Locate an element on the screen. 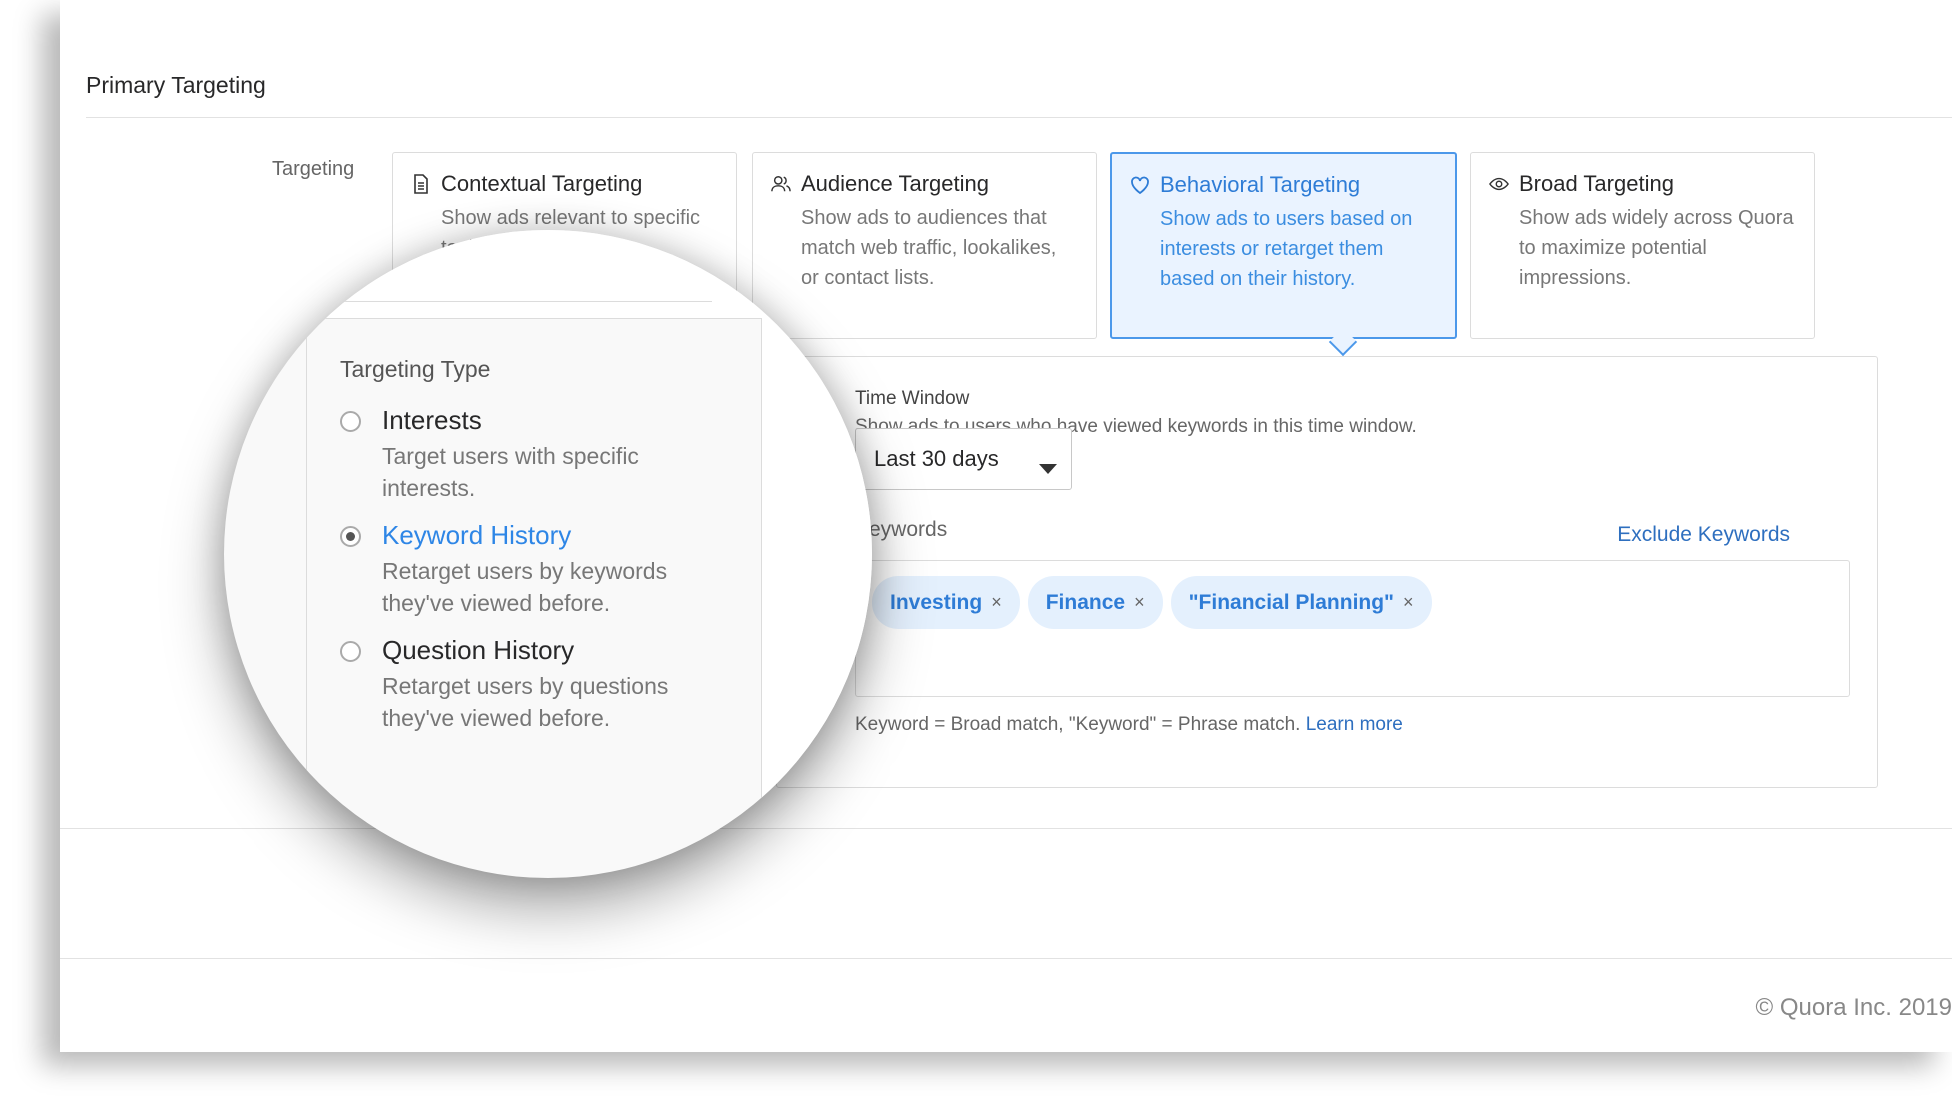 Image resolution: width=1952 pixels, height=1113 pixels. radio-keyword-history is located at coordinates (350, 536).